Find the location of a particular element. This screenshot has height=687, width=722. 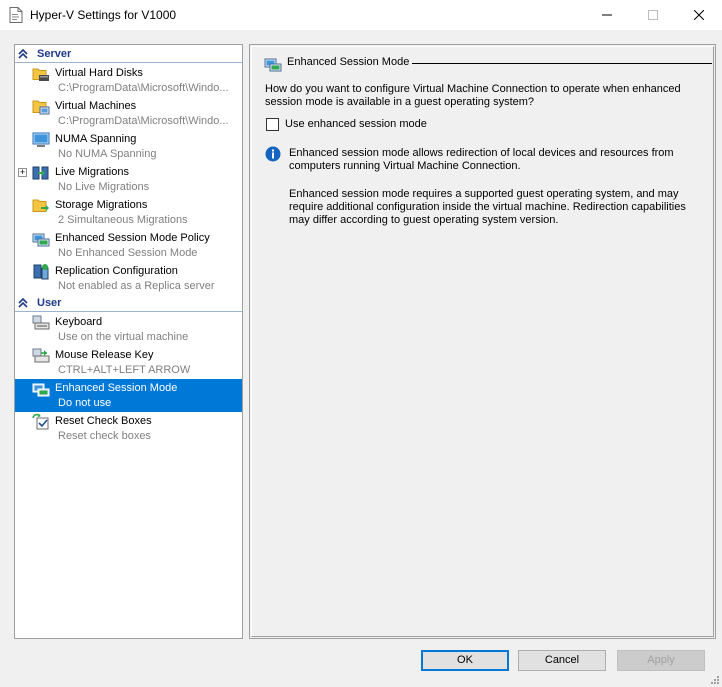

minimize-icon is located at coordinates (607, 15).